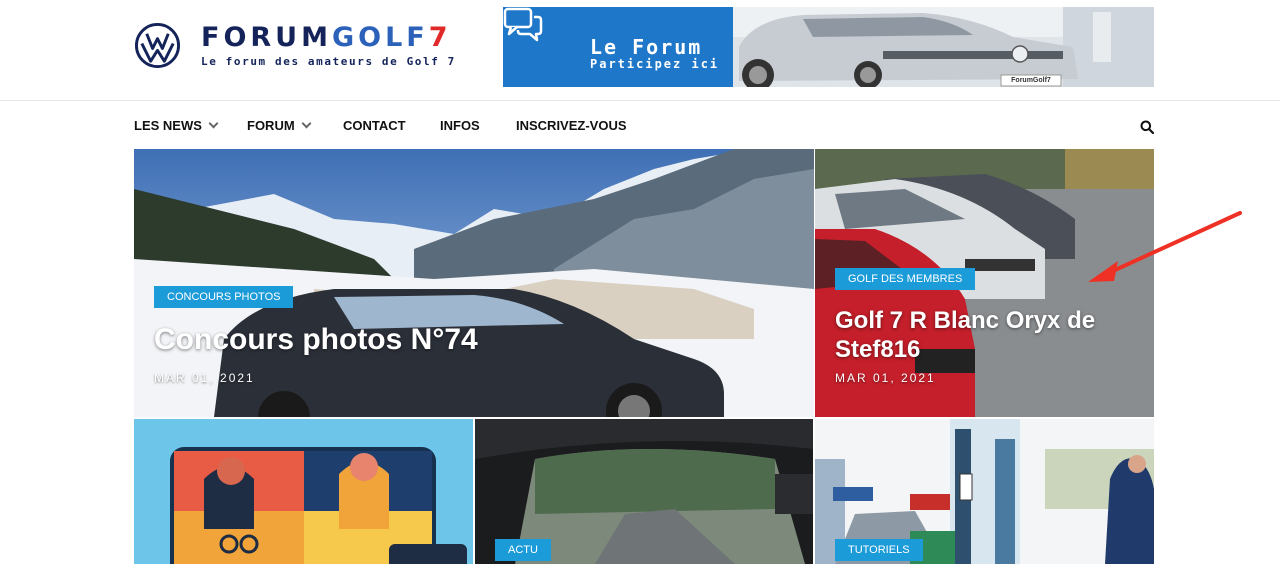  I want to click on annotation-arrow-icon, so click(1165, 246).